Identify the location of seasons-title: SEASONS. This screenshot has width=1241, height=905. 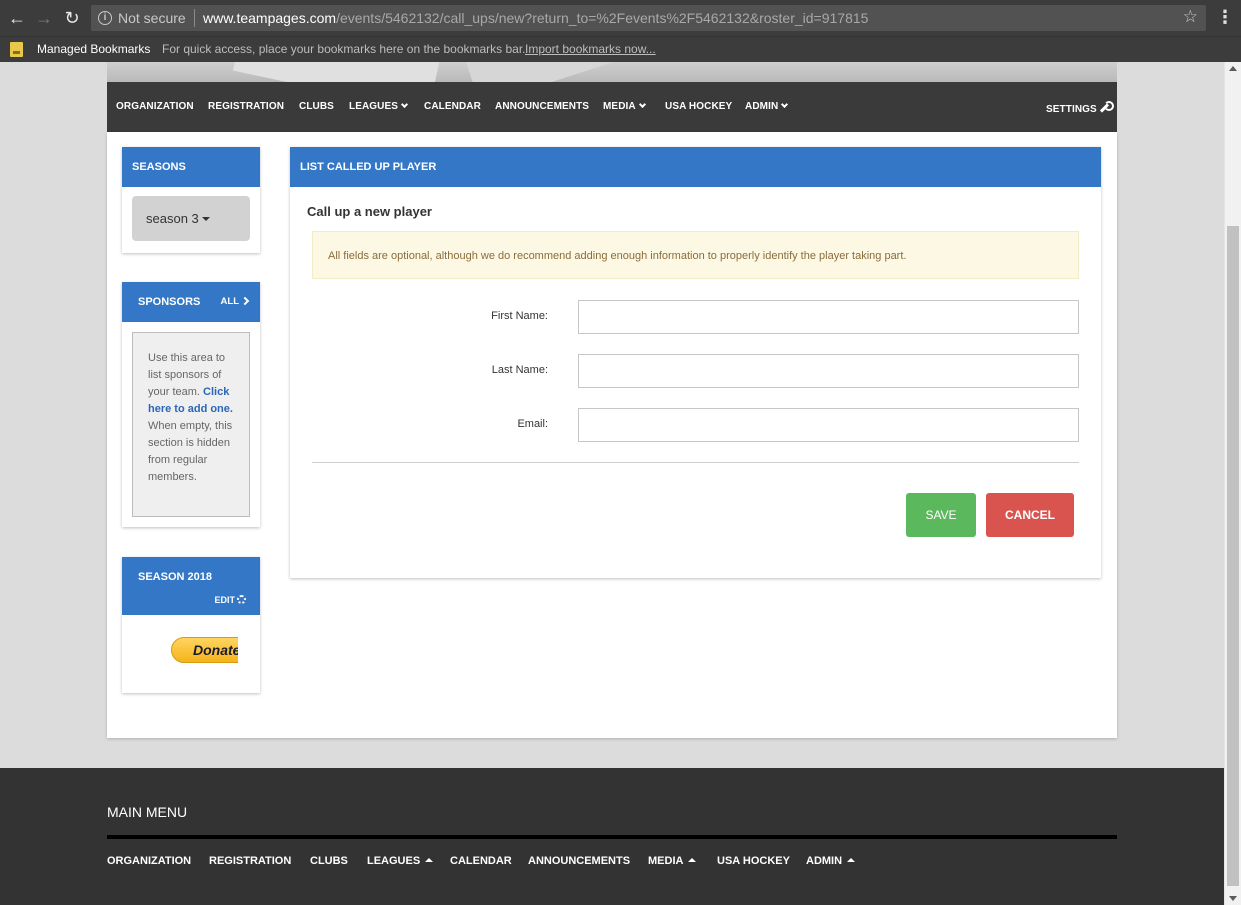
(191, 167).